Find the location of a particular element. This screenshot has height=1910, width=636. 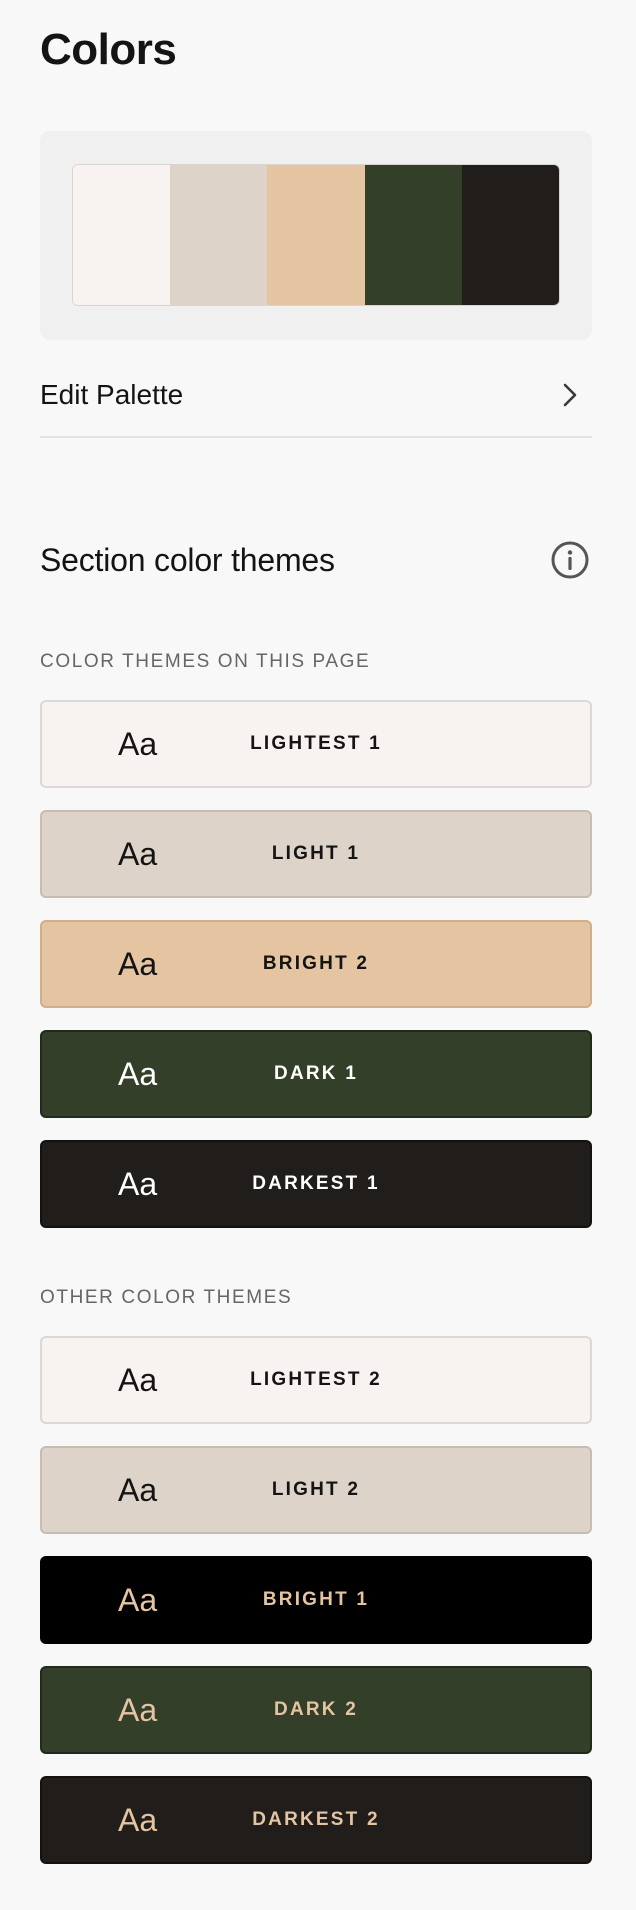

theme-lightest-1: Aa LIGHTEST 1 is located at coordinates (316, 744).